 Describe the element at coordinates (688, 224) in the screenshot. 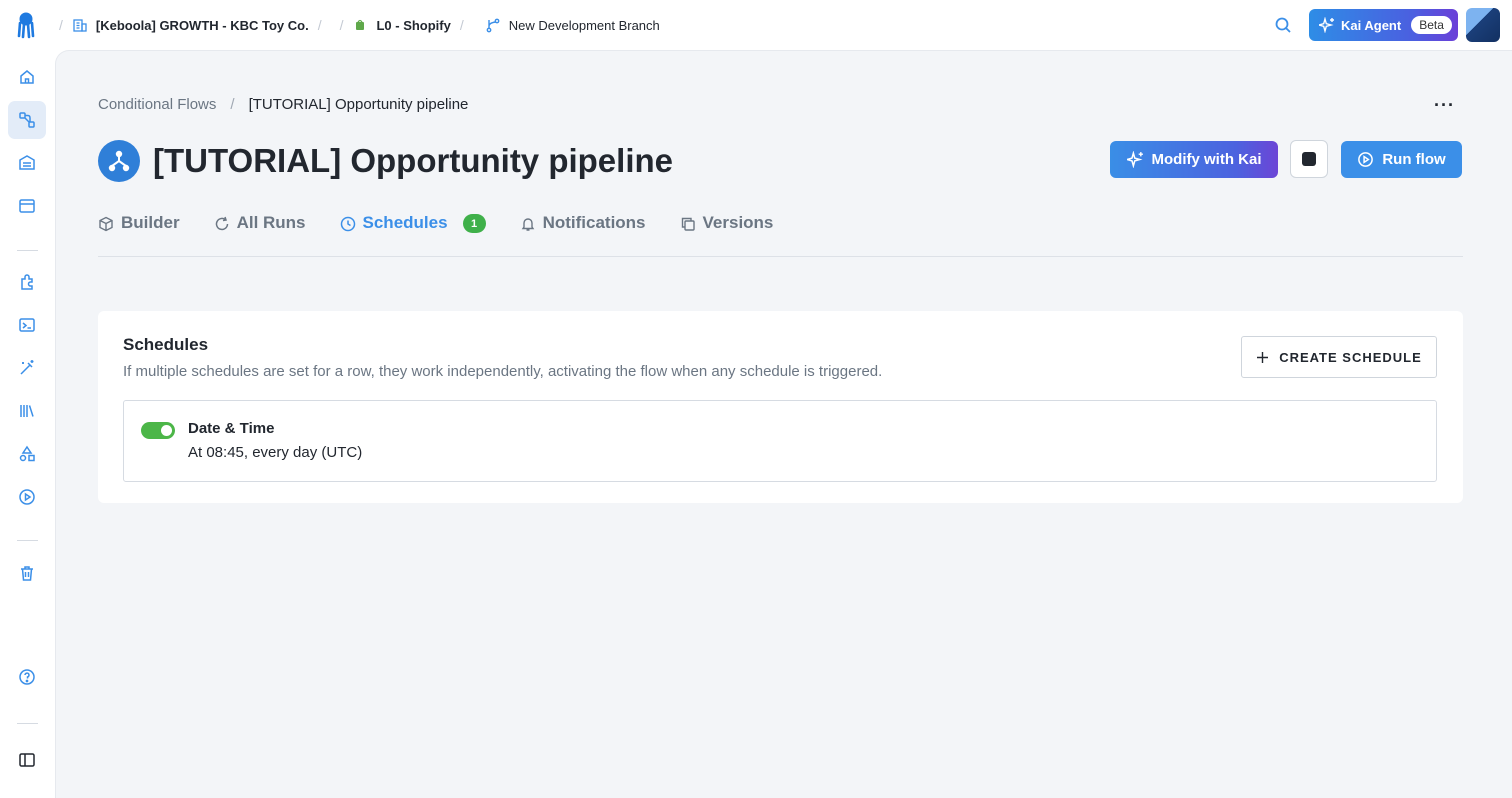

I see `copy-icon` at that location.